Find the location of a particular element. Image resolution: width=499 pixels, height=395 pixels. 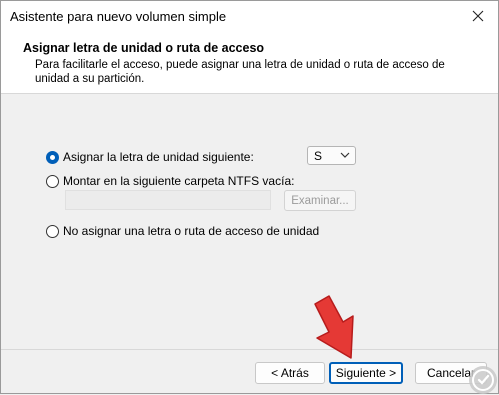

back-button: < Atrás is located at coordinates (290, 373).